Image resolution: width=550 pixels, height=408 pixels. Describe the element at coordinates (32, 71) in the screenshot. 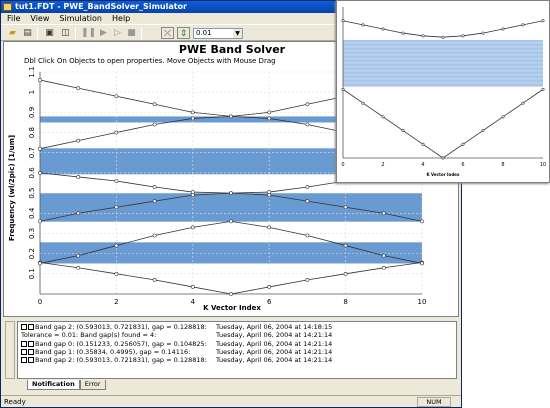

I see `y-tick-label: 1.1` at that location.